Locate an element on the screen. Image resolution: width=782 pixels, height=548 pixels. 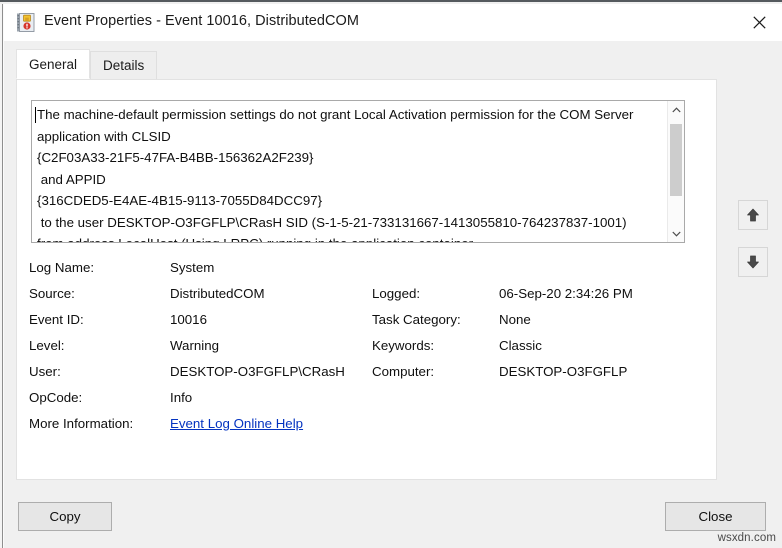
field-logged: Logged: 06-Sep-20 2:34:26 PM is located at coordinates (537, 298).